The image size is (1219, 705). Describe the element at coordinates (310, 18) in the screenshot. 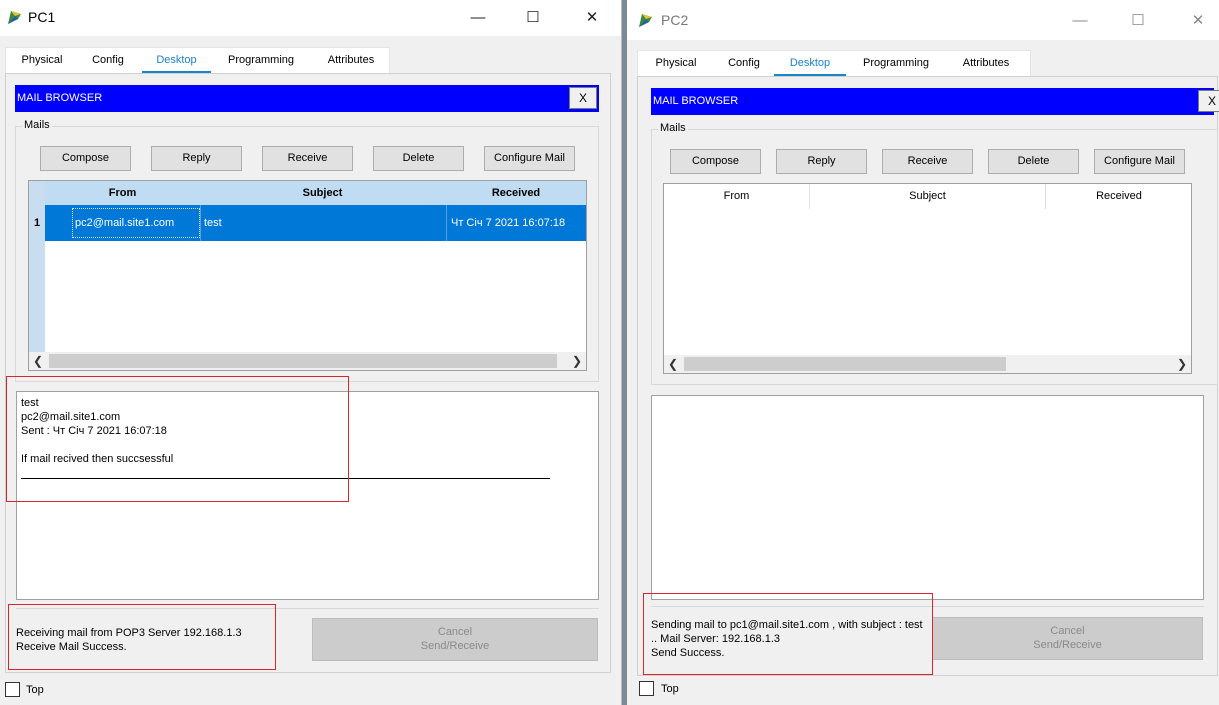

I see `title-bar: PC1 — ☐ ✕` at that location.